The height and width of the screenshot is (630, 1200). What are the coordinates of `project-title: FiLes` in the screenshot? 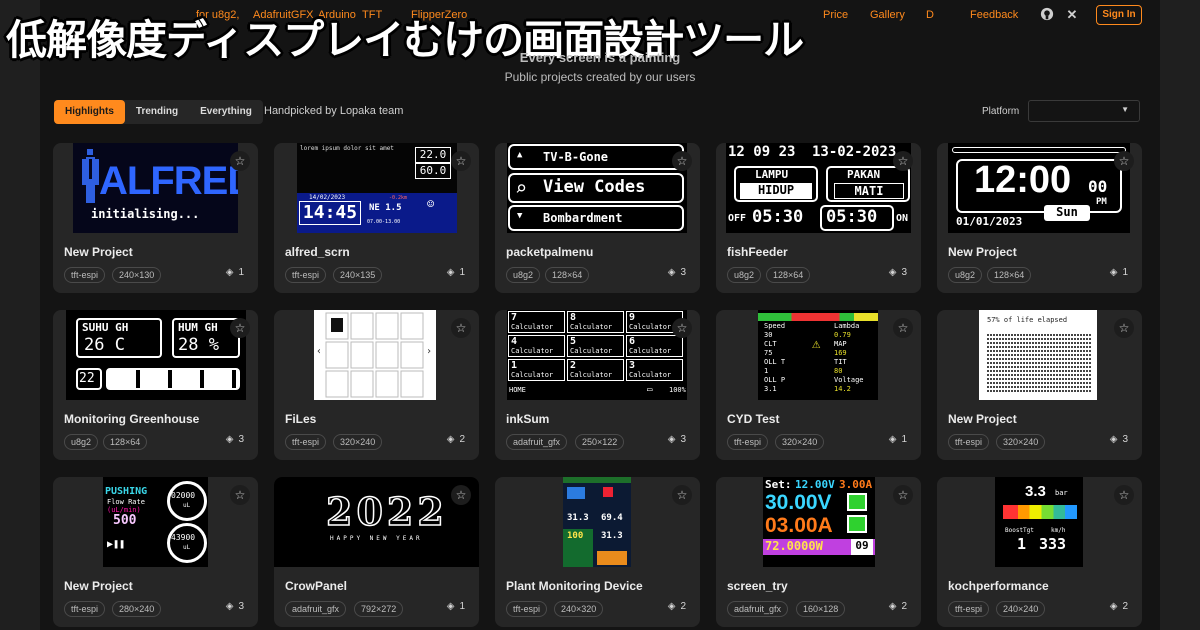 It's located at (300, 419).